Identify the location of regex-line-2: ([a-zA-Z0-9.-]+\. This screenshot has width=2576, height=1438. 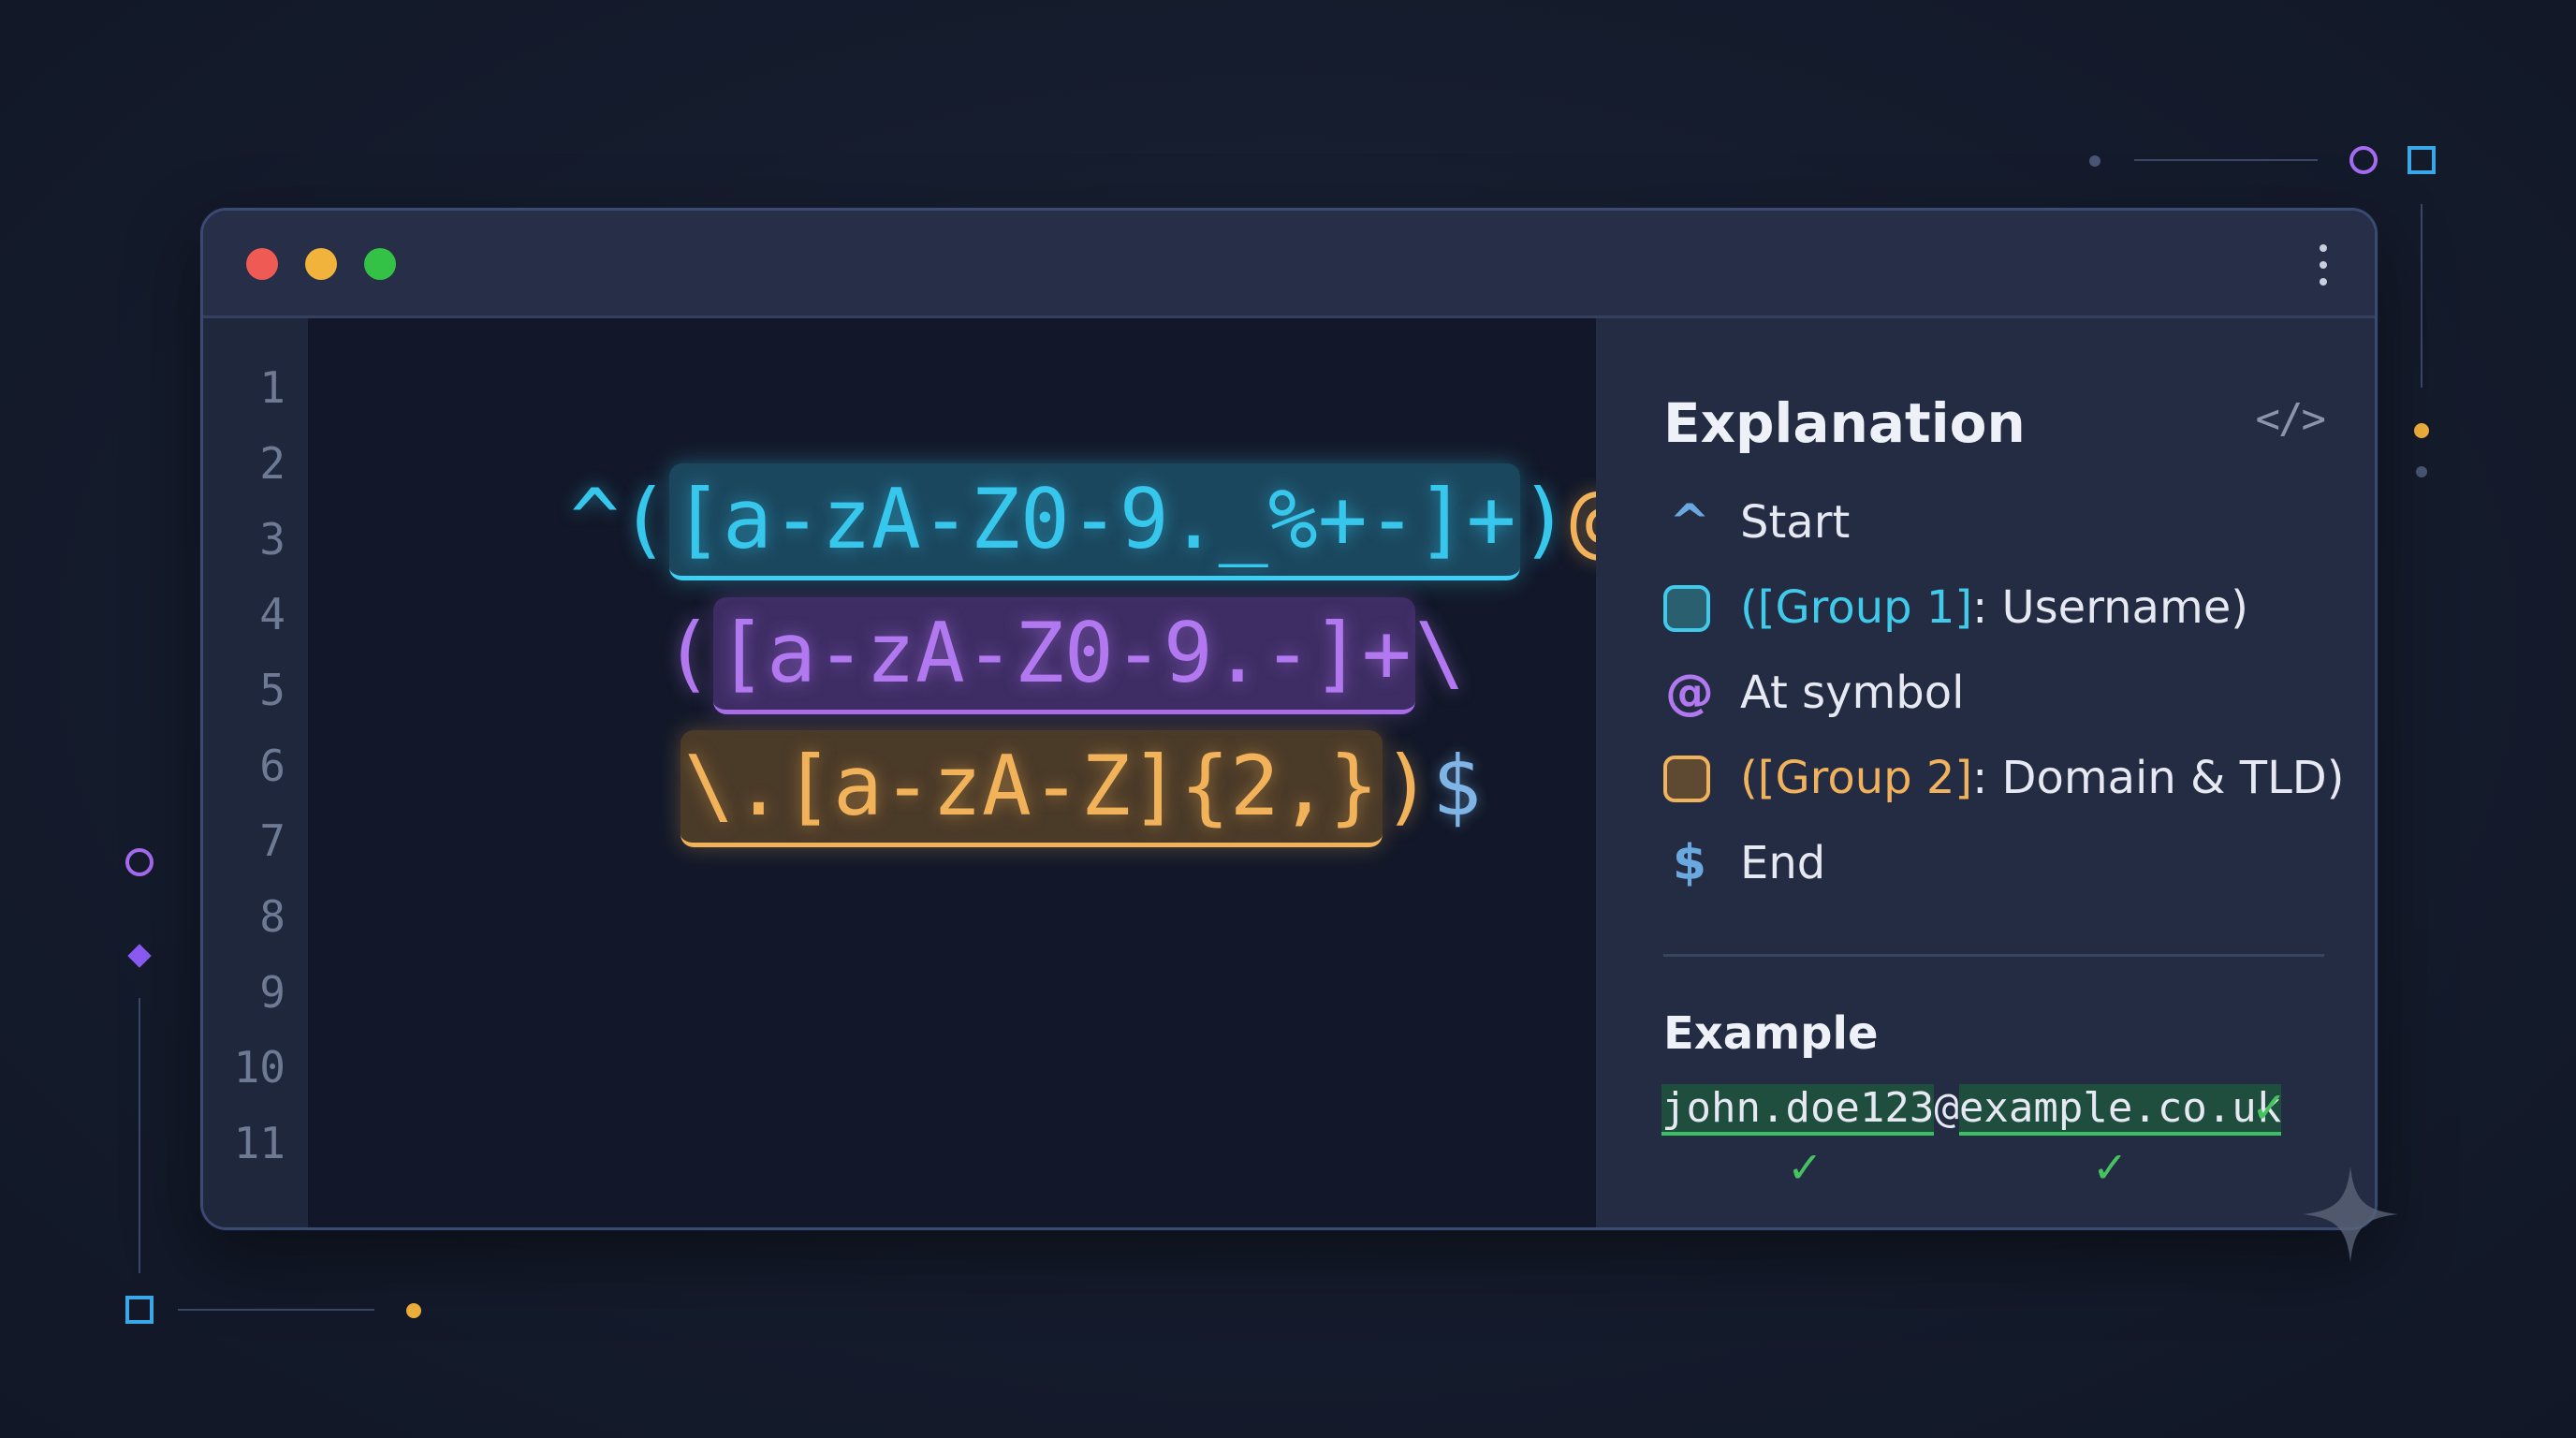
(1064, 655).